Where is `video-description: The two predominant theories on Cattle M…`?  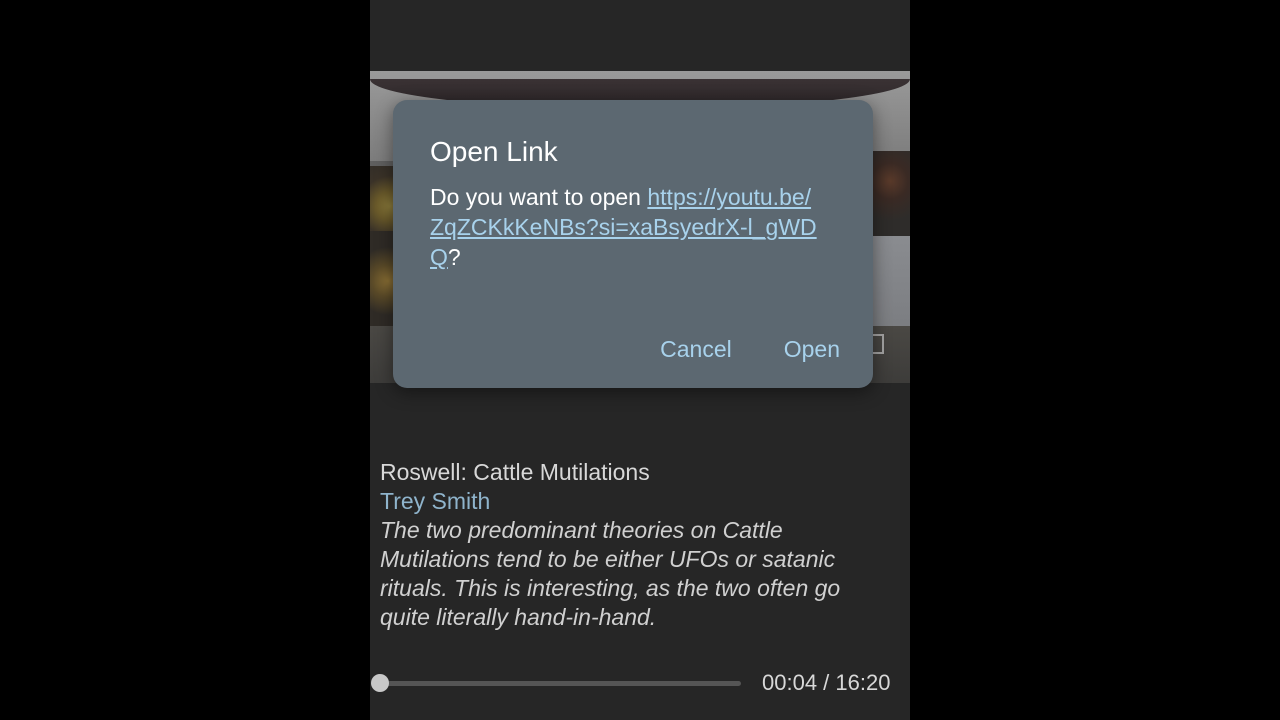 video-description: The two predominant theories on Cattle M… is located at coordinates (610, 573).